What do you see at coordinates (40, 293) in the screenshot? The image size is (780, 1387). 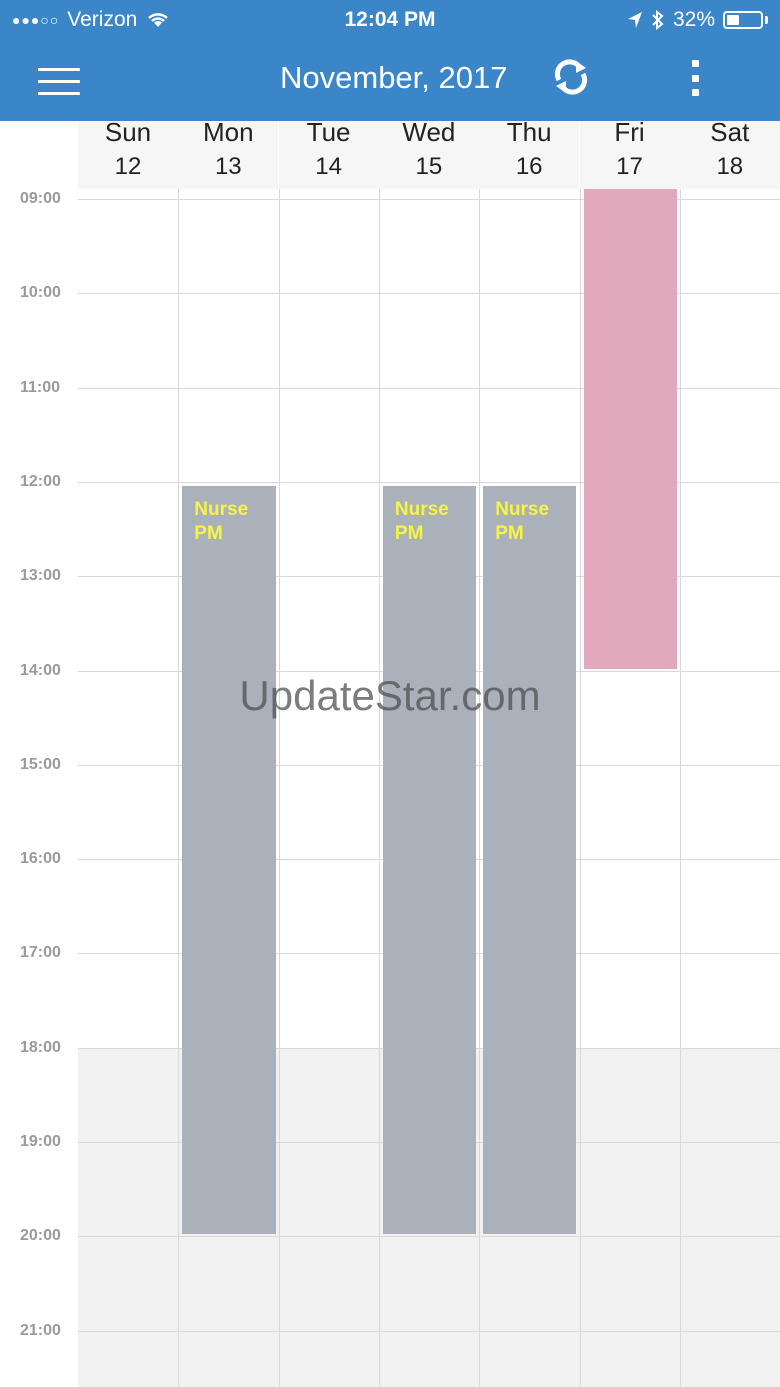 I see `hour-label: 10:00` at bounding box center [40, 293].